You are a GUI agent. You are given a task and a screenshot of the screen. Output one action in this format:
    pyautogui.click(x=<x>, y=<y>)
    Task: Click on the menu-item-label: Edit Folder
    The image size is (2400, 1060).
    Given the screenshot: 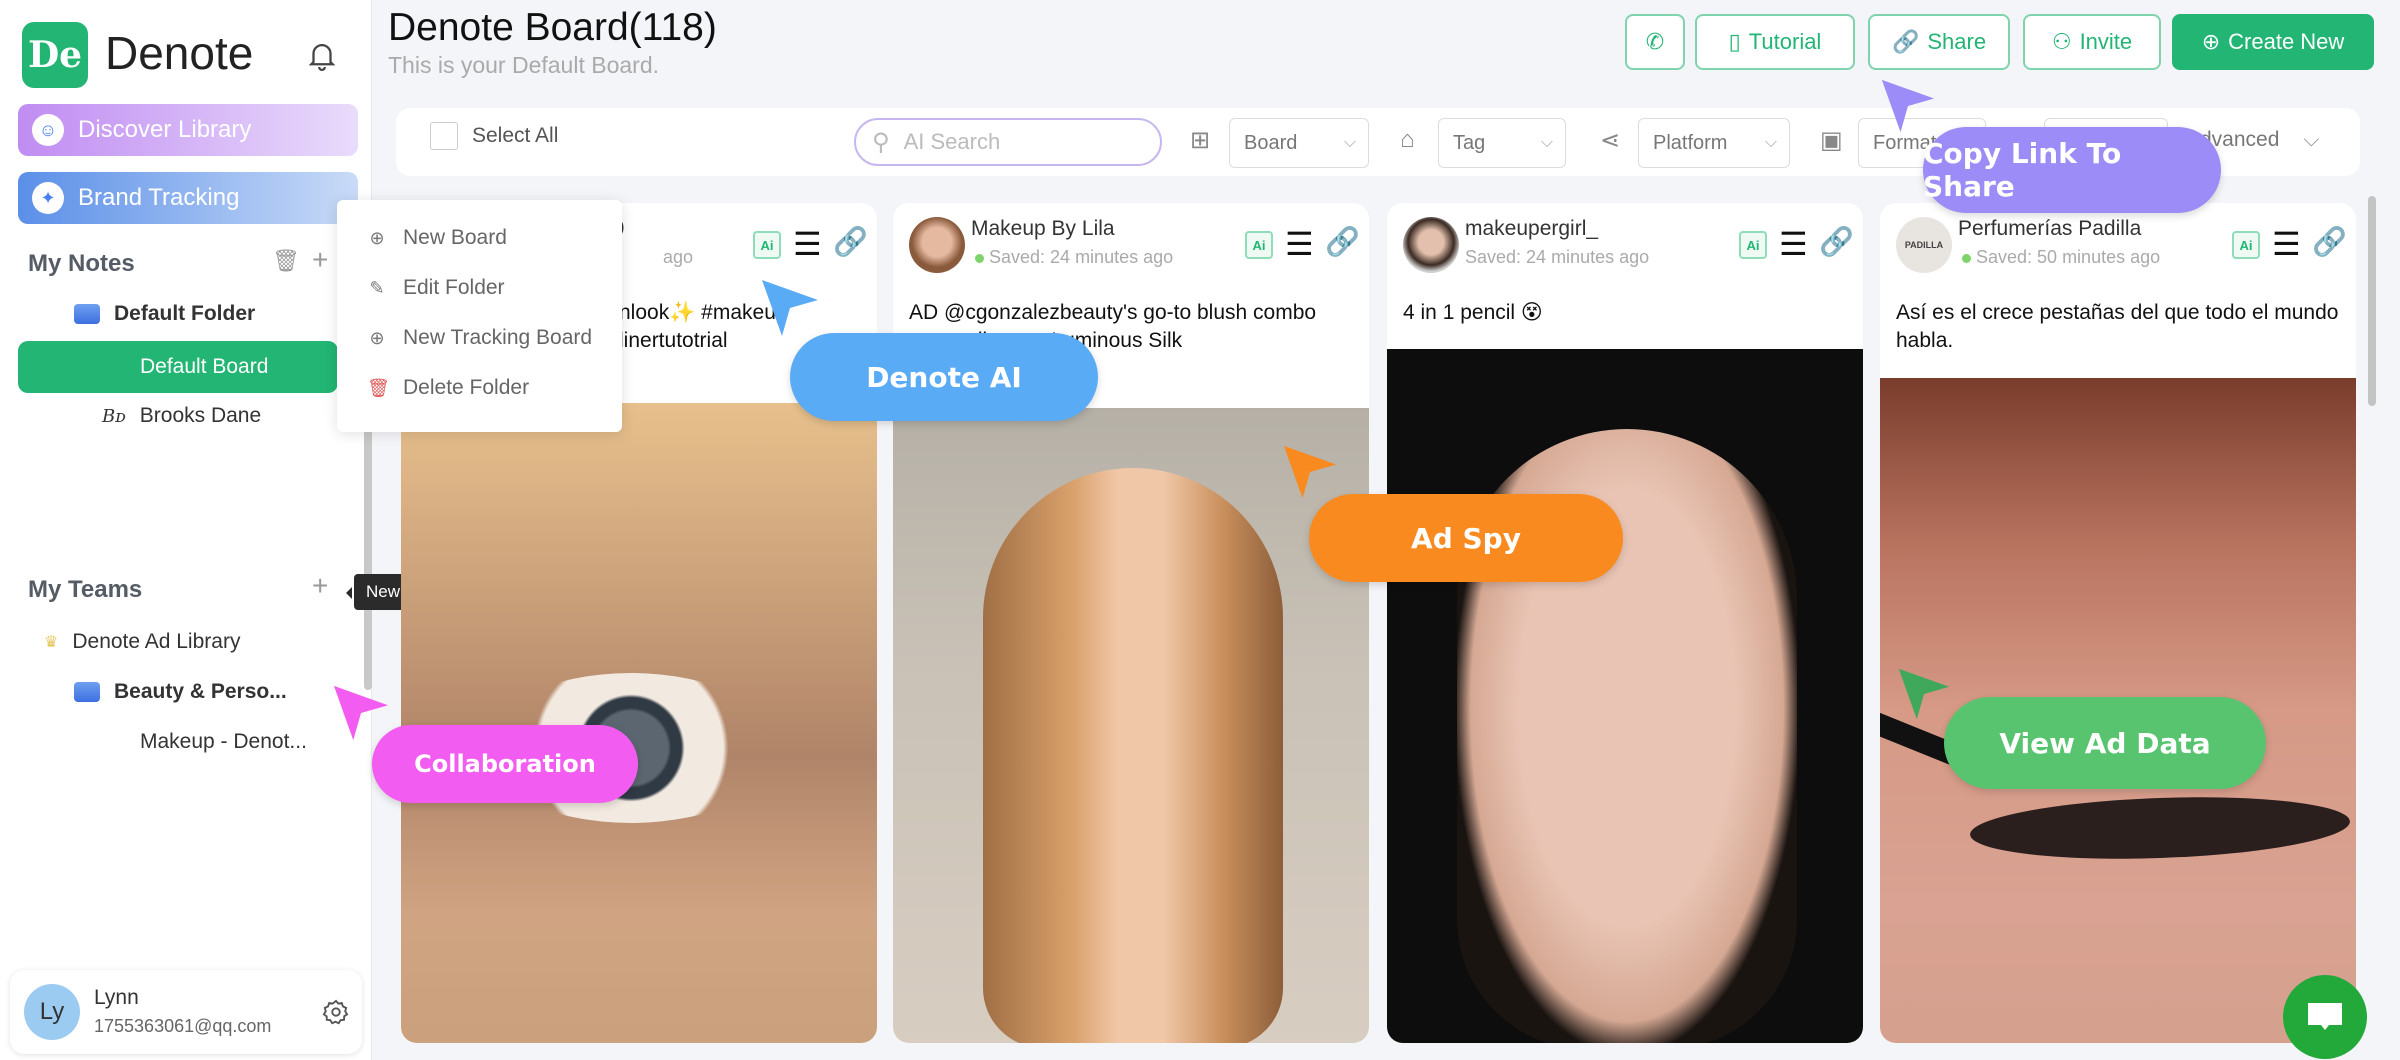 What is the action you would take?
    pyautogui.click(x=454, y=287)
    